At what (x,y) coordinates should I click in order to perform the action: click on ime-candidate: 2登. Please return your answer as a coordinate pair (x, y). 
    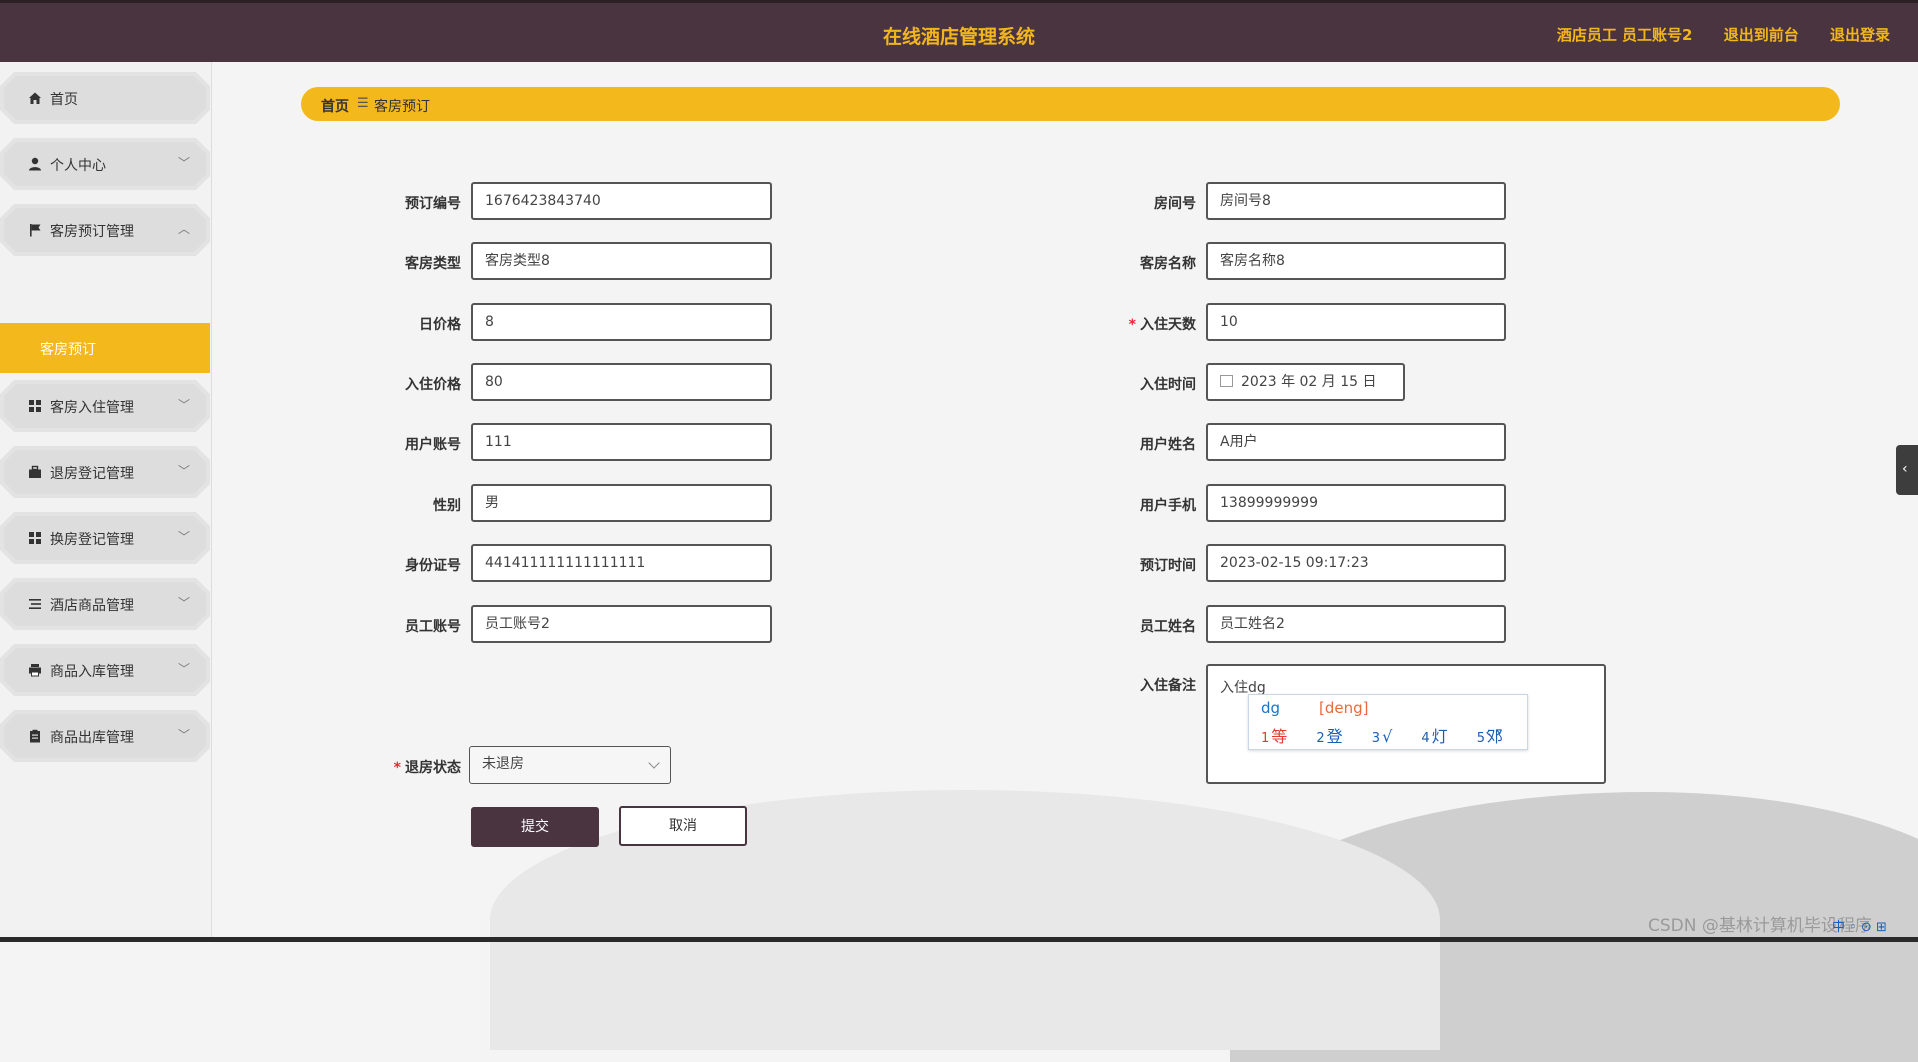
    Looking at the image, I should click on (1335, 736).